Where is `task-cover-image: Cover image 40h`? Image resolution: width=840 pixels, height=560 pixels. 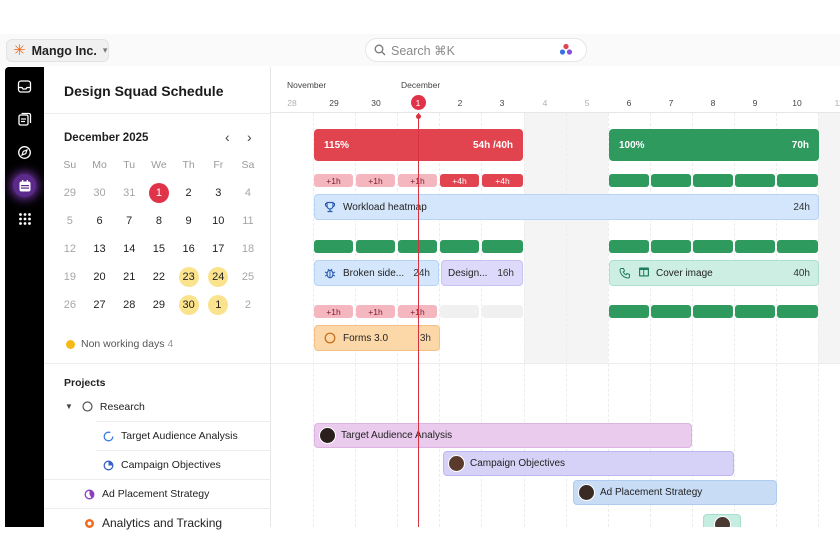 task-cover-image: Cover image 40h is located at coordinates (714, 273).